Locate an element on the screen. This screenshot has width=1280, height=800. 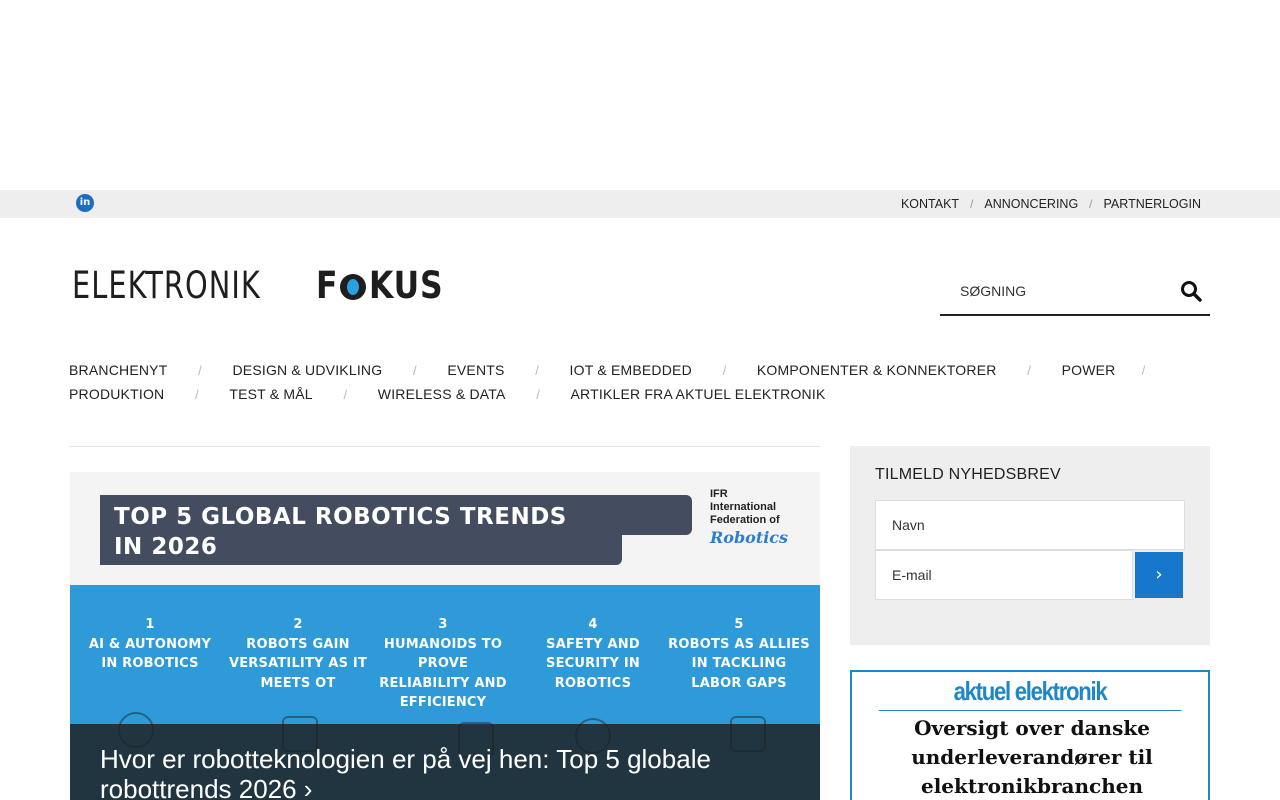
content-divider is located at coordinates (445, 446).